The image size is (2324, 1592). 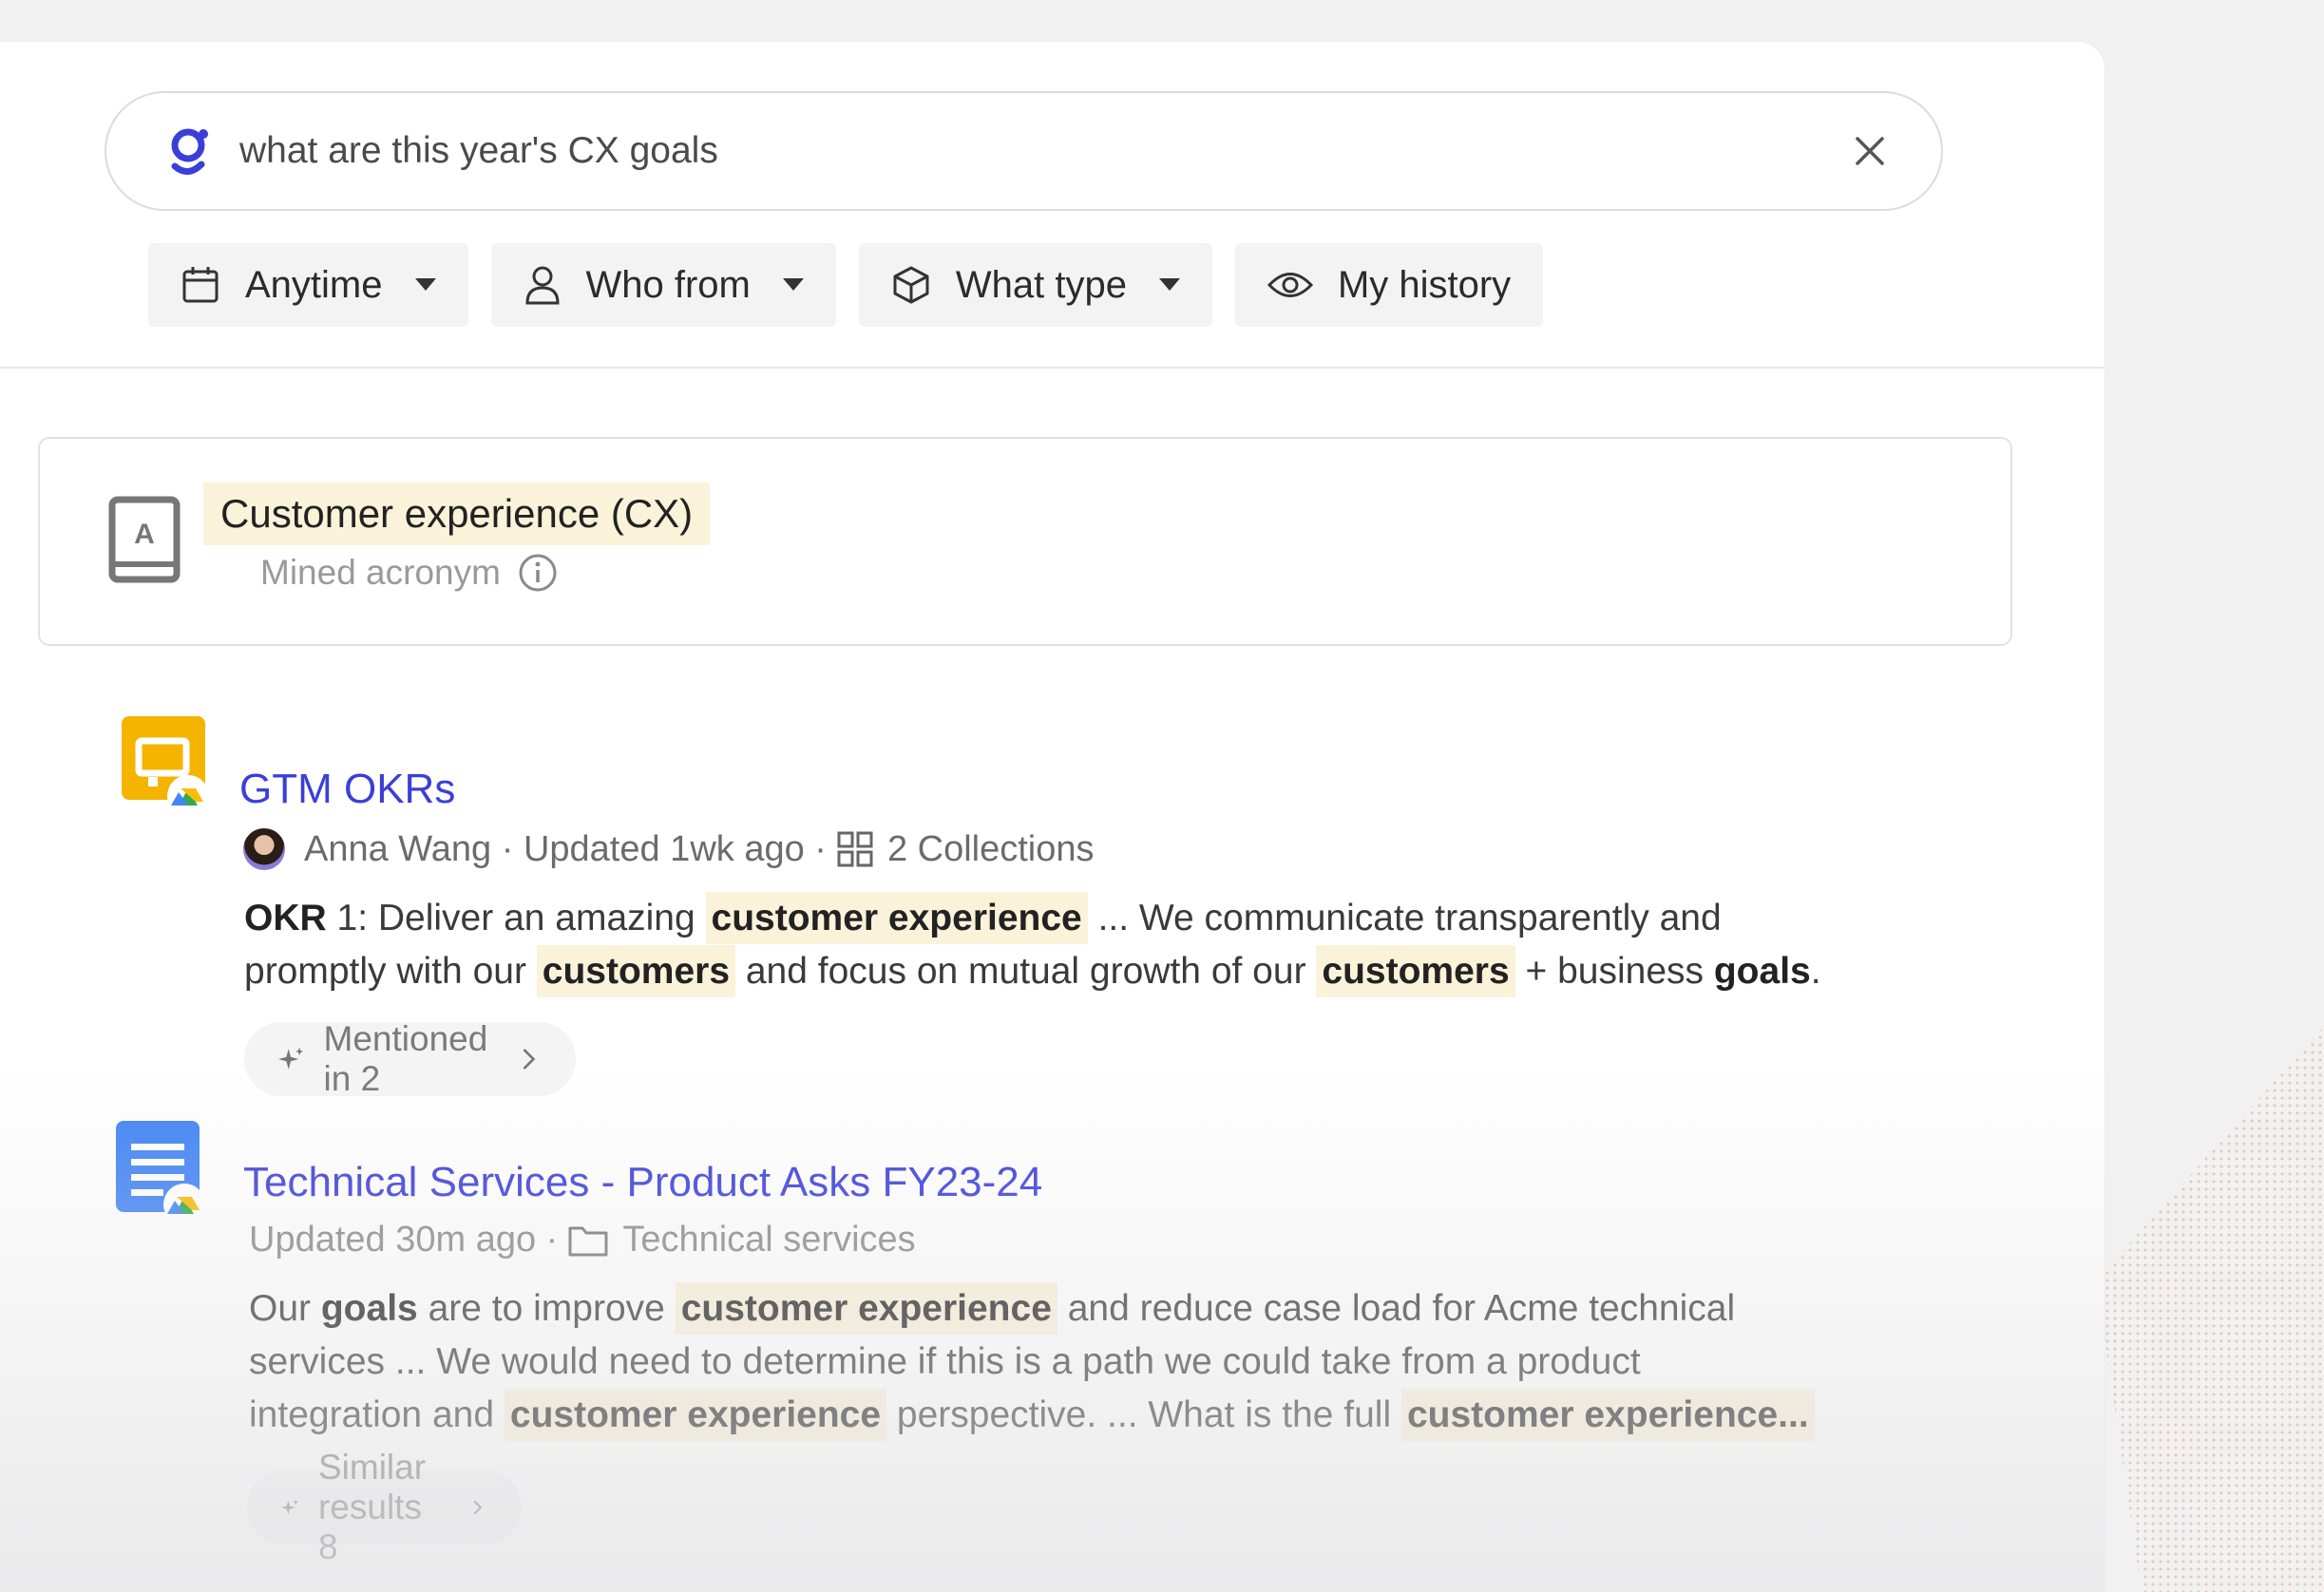 I want to click on snippet-text: integration and, so click(x=377, y=1414).